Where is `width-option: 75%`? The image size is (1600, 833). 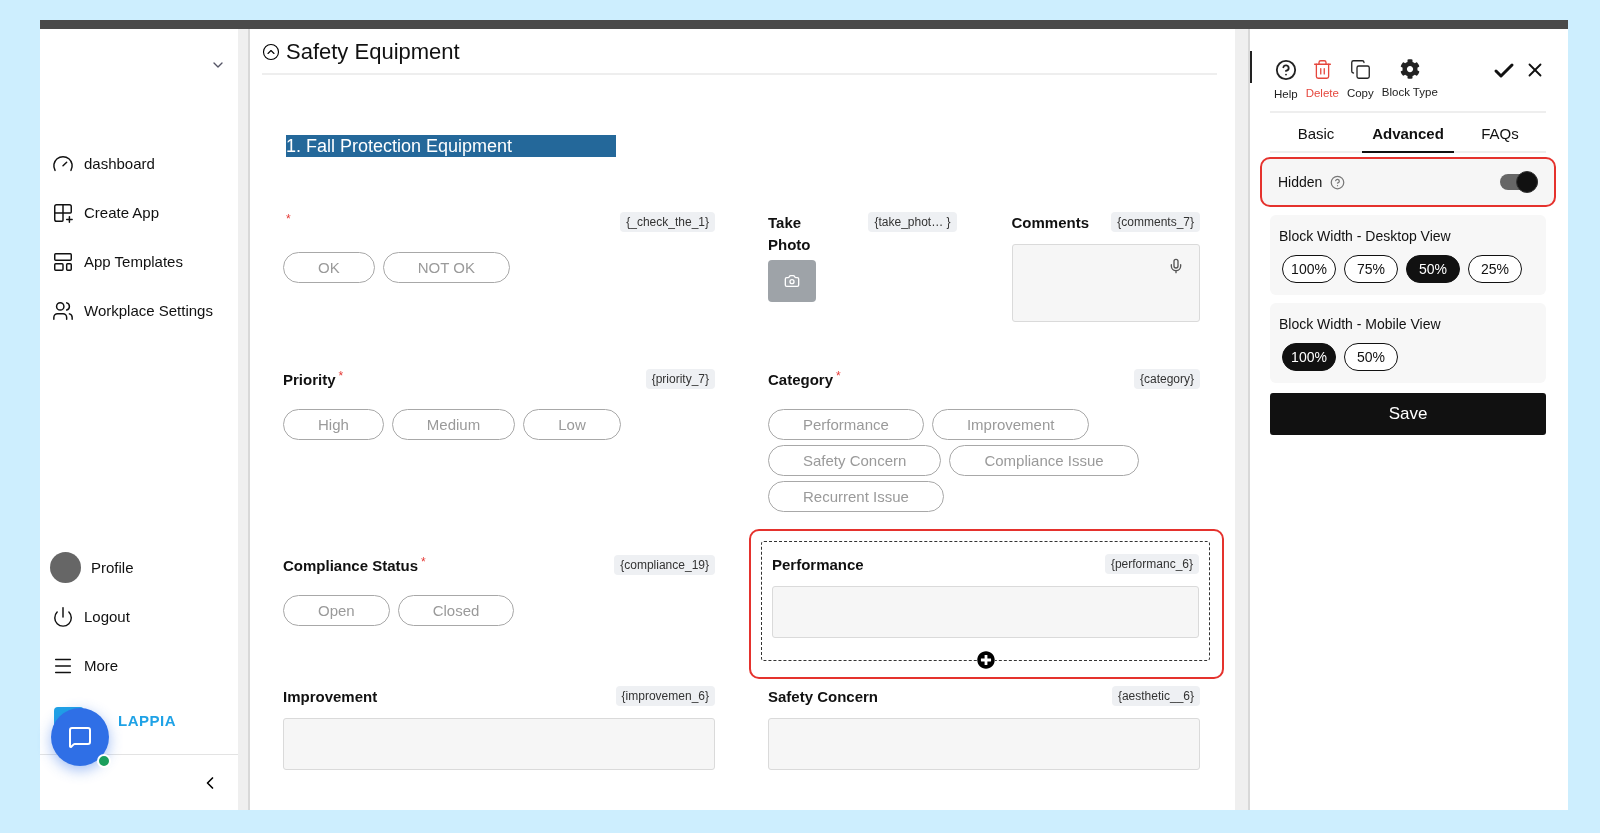 width-option: 75% is located at coordinates (1371, 269).